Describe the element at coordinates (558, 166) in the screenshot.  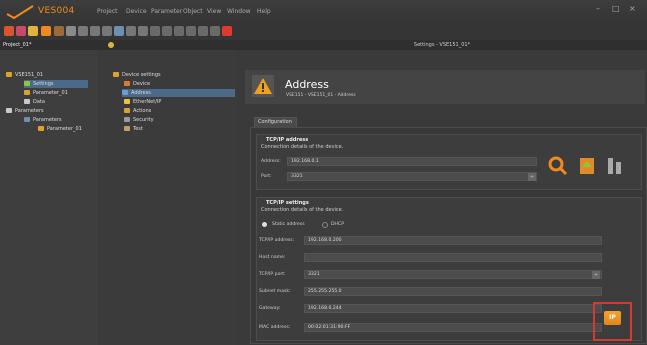
I see `search-device-icon` at that location.